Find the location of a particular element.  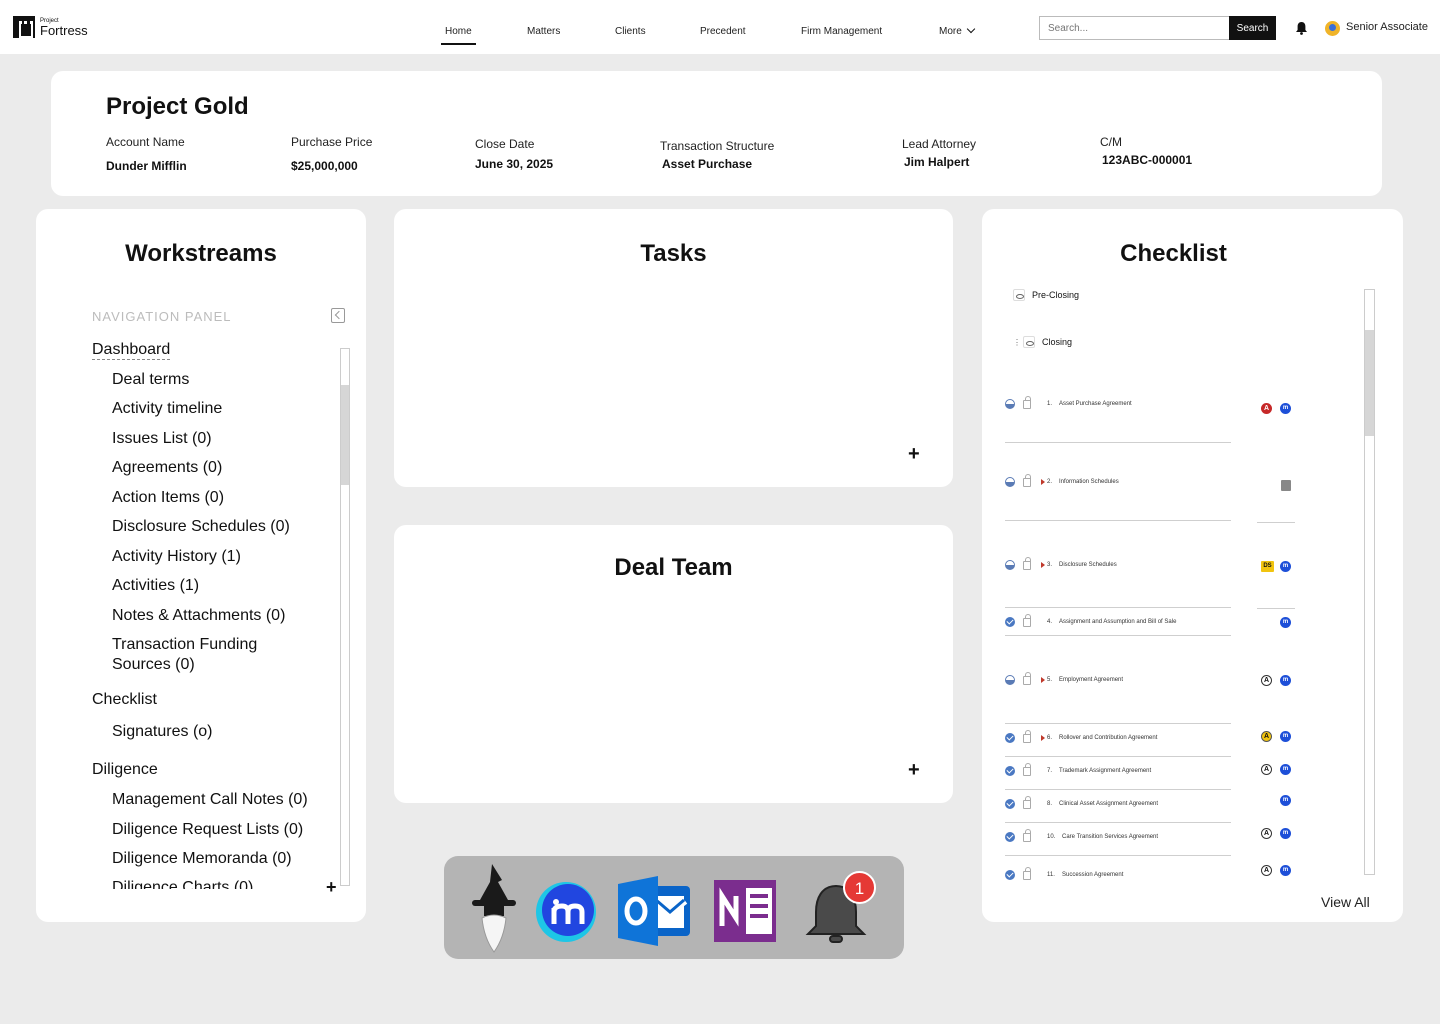

row-number: 1. is located at coordinates (1050, 404).